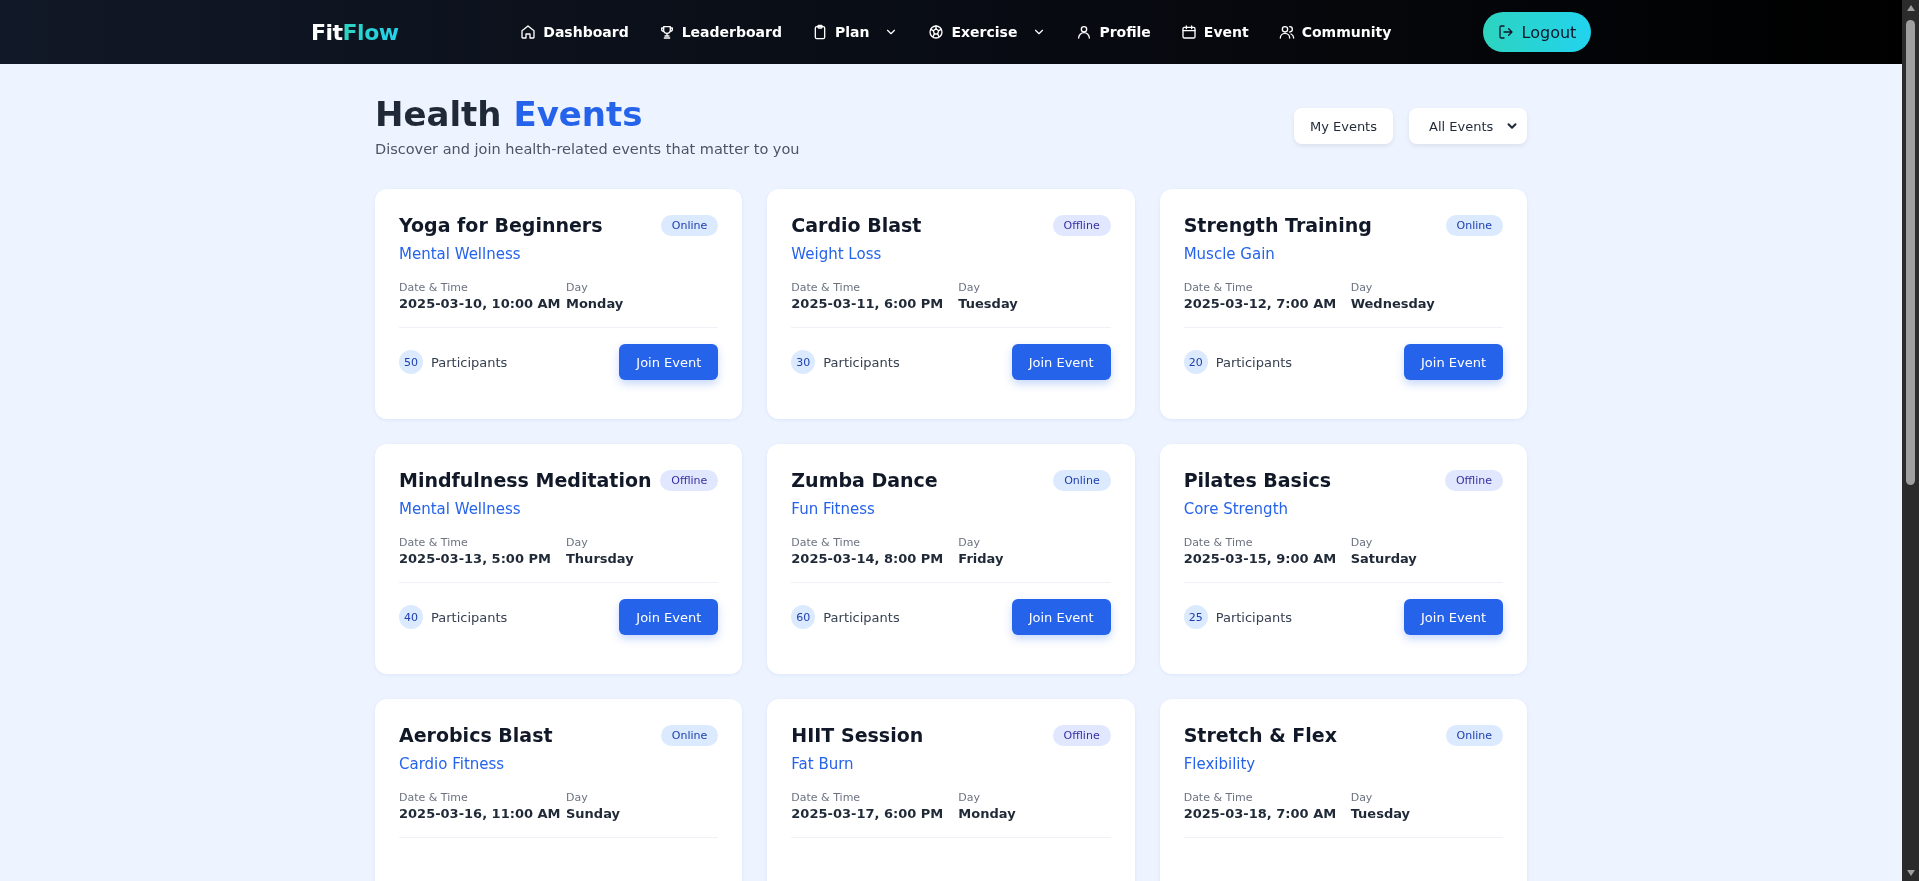 Image resolution: width=1919 pixels, height=881 pixels. Describe the element at coordinates (574, 32) in the screenshot. I see `nav-link: Dashboard` at that location.